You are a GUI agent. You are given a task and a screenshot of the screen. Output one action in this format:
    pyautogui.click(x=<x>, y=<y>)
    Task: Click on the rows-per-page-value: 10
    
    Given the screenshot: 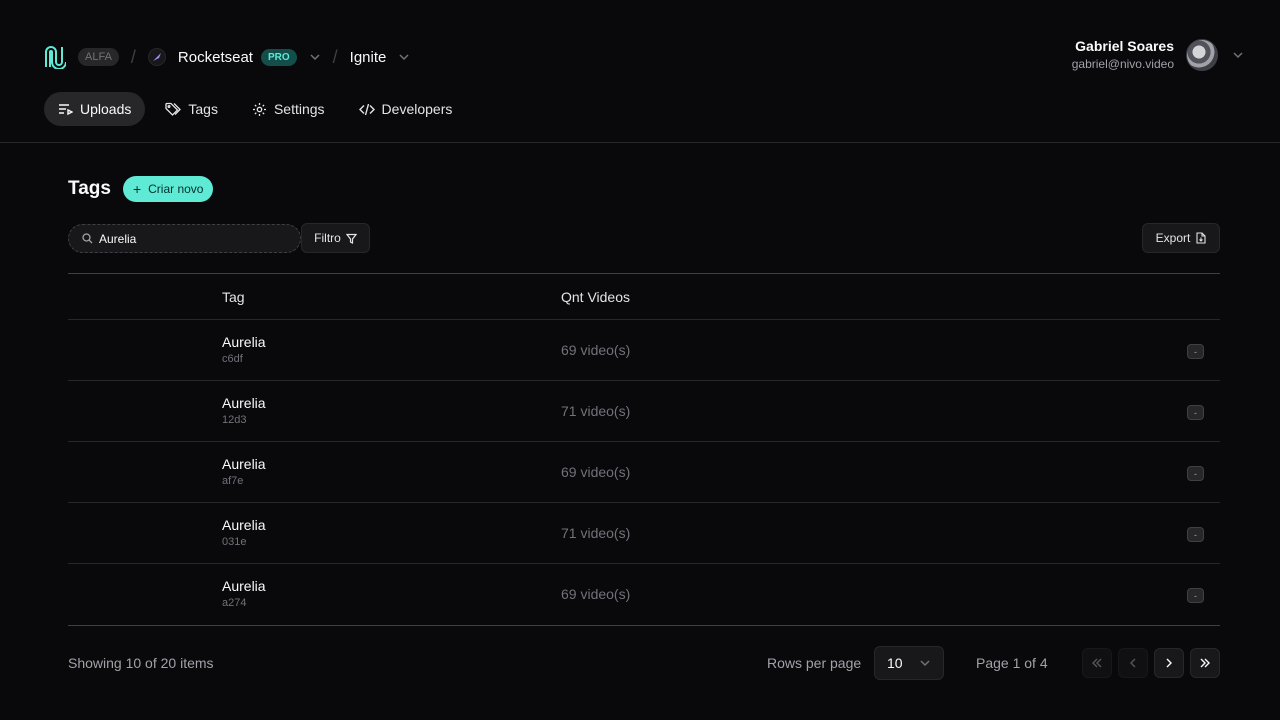 What is the action you would take?
    pyautogui.click(x=895, y=663)
    